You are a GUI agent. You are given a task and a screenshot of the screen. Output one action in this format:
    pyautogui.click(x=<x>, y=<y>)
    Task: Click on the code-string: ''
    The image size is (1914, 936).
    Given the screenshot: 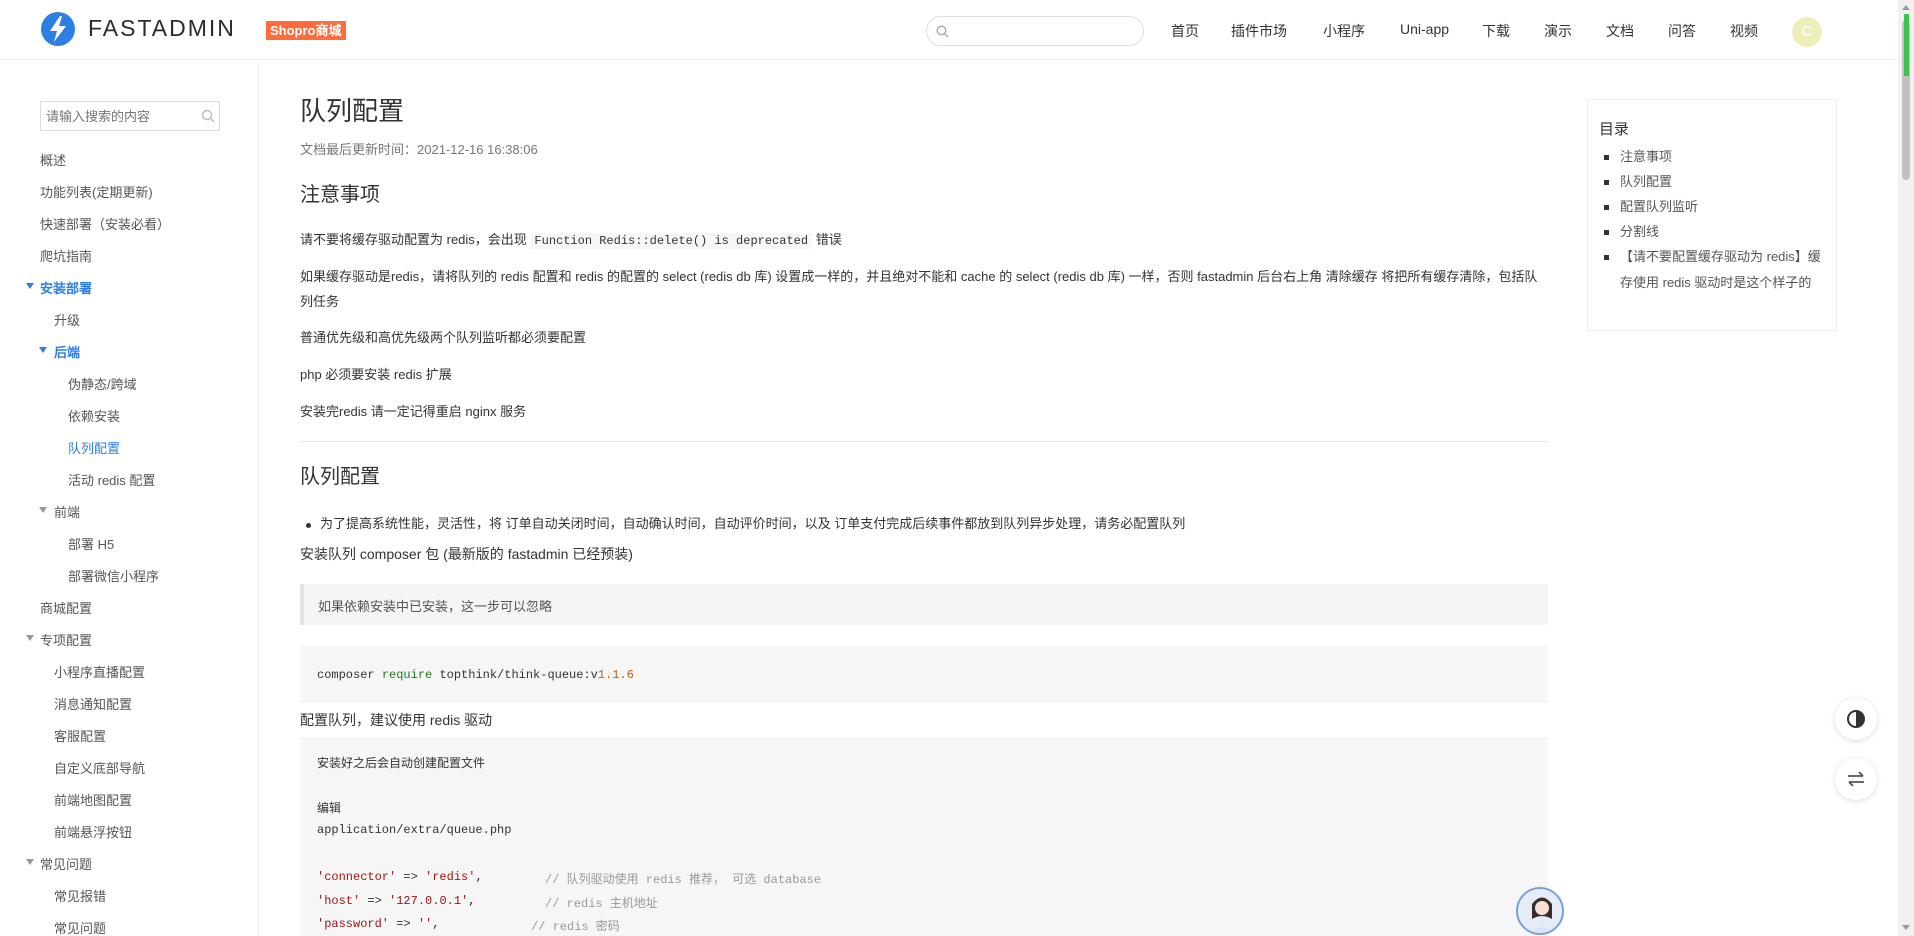 What is the action you would take?
    pyautogui.click(x=425, y=924)
    